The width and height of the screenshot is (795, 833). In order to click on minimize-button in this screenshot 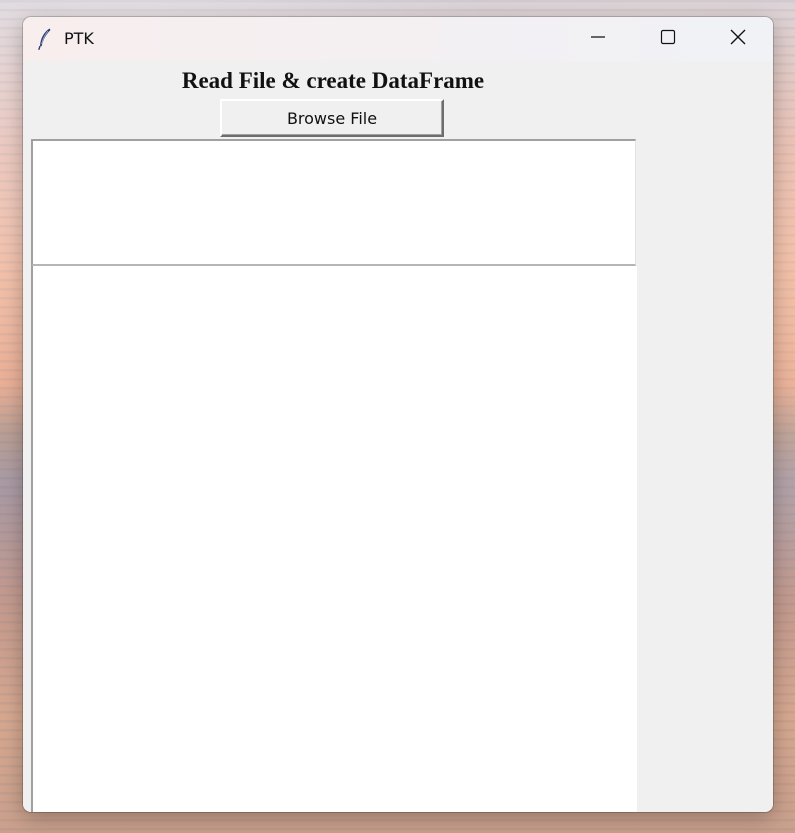, I will do `click(598, 39)`.